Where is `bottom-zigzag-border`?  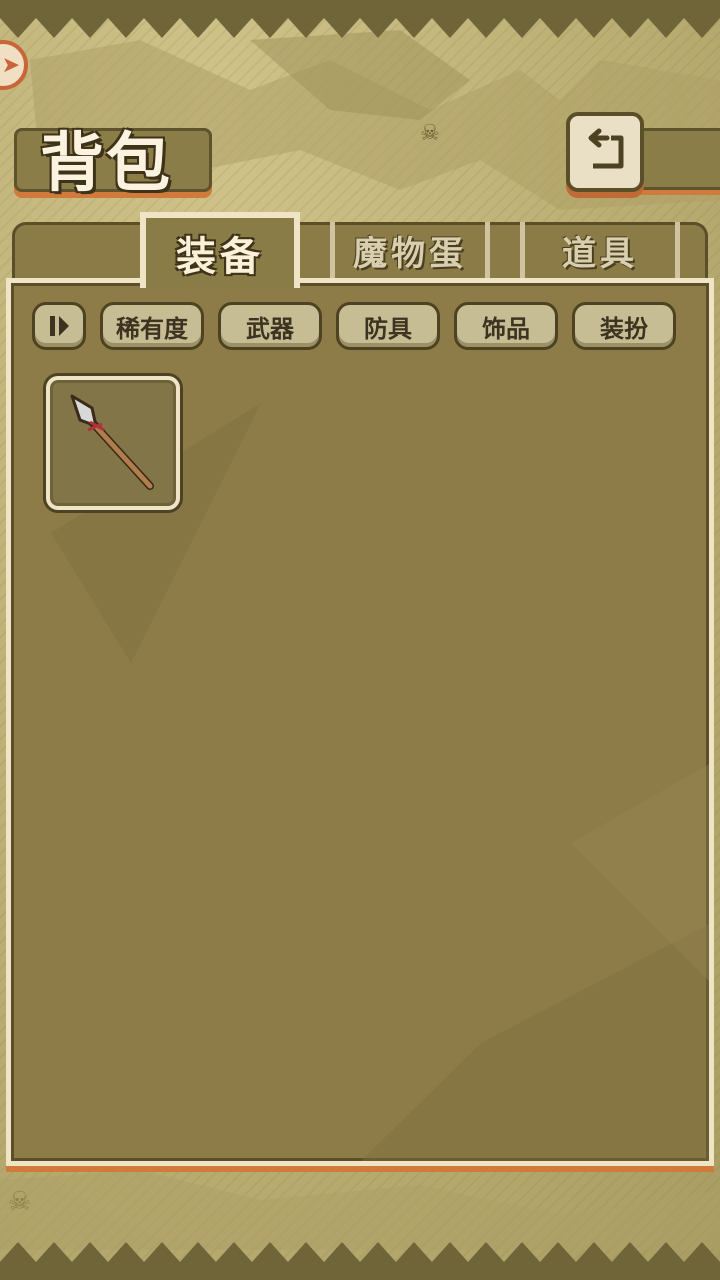 bottom-zigzag-border is located at coordinates (360, 1261).